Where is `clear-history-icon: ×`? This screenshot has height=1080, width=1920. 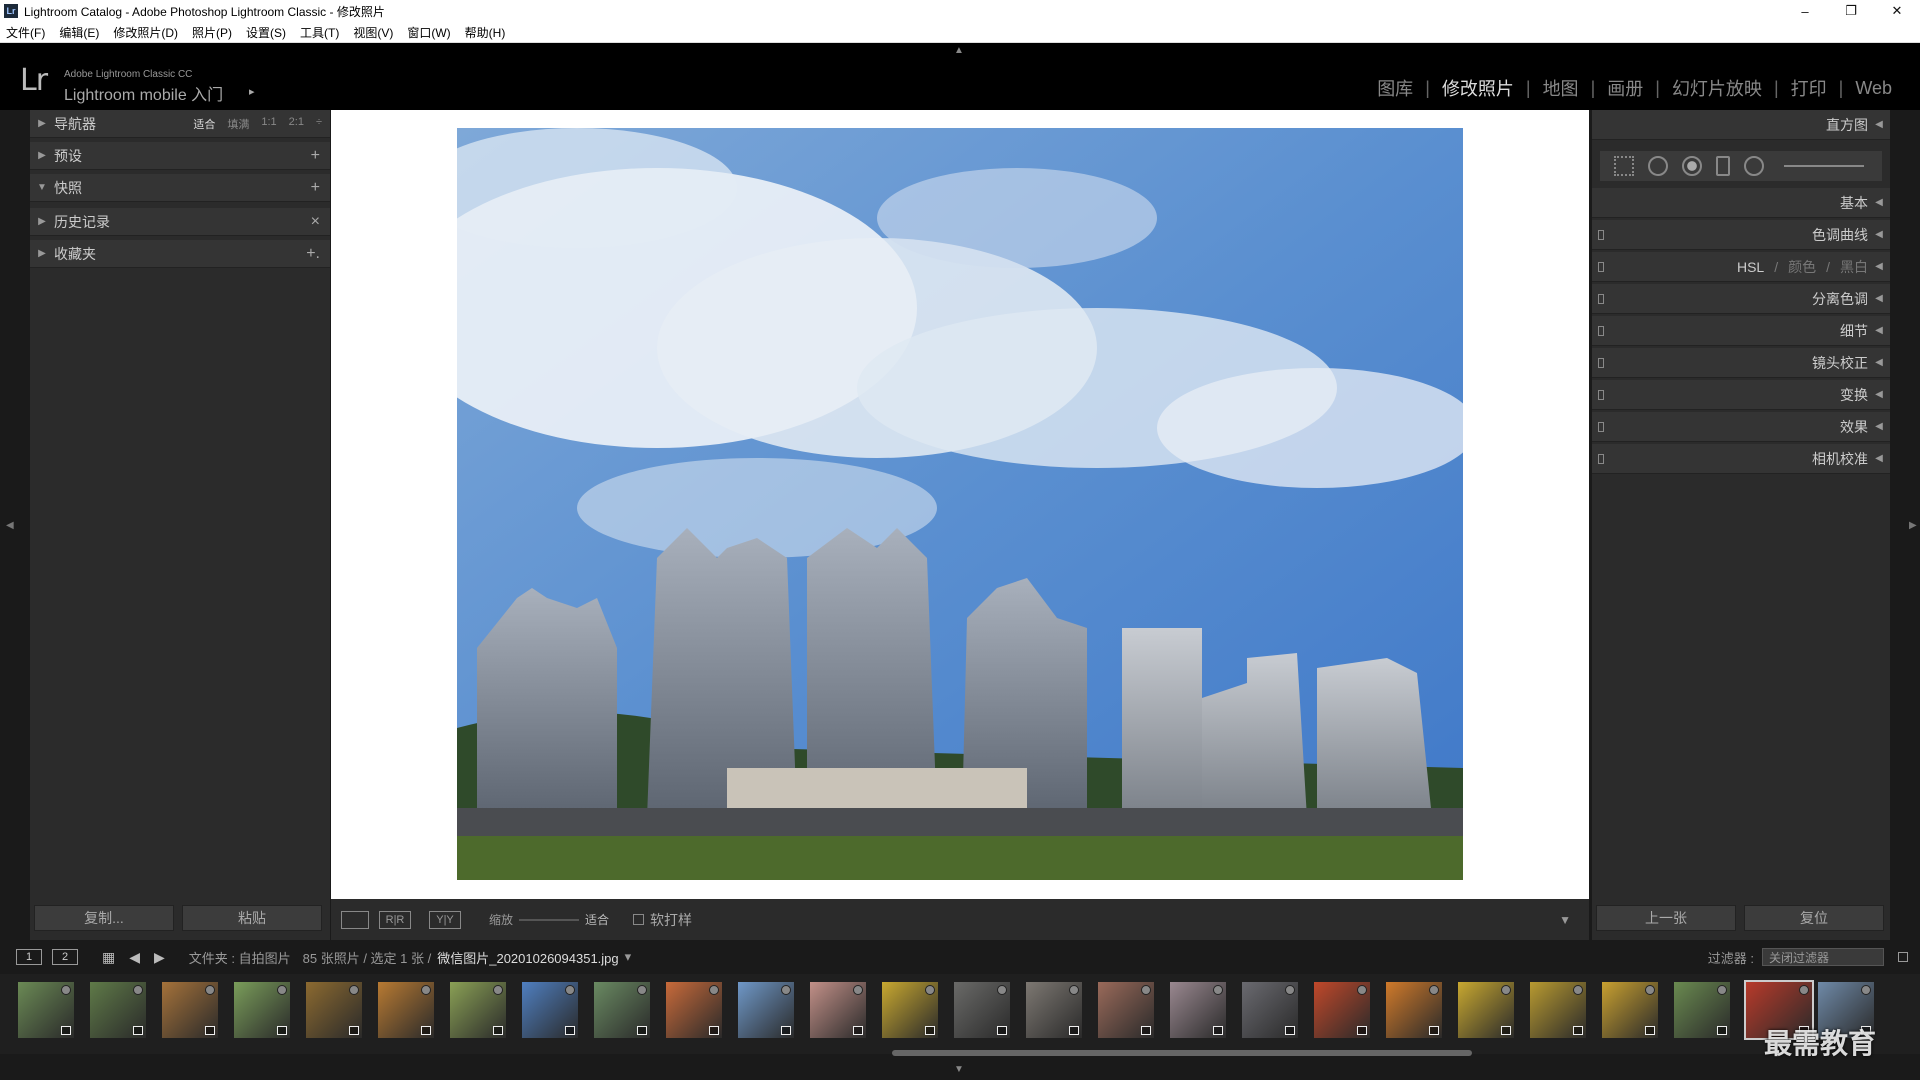
clear-history-icon: × is located at coordinates (315, 222).